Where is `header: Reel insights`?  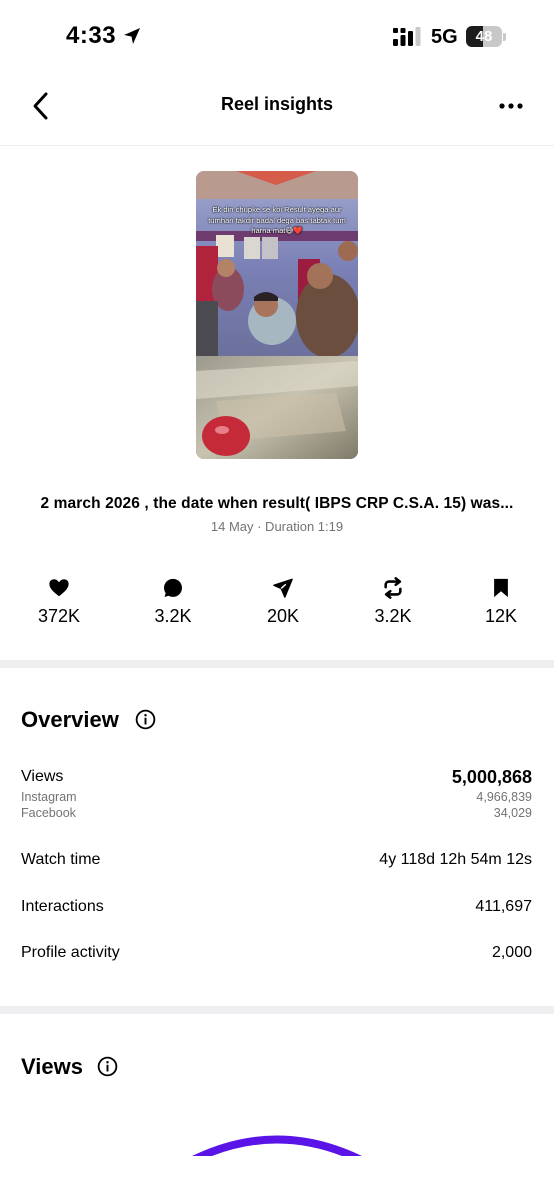 header: Reel insights is located at coordinates (277, 109).